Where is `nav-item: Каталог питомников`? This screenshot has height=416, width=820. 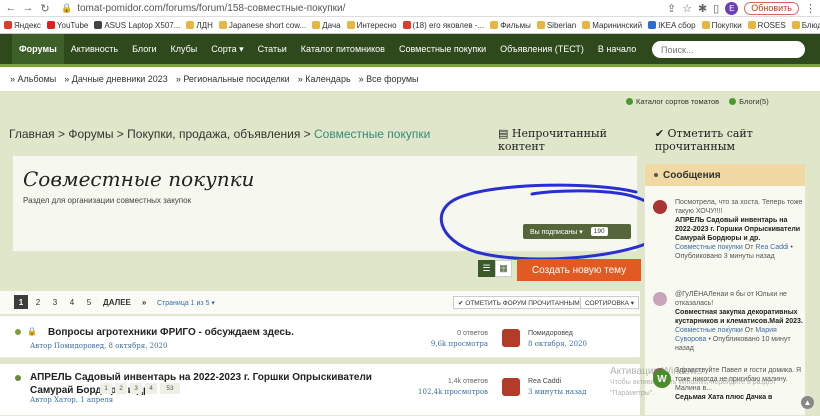
nav-item: Каталог питомников is located at coordinates (343, 49).